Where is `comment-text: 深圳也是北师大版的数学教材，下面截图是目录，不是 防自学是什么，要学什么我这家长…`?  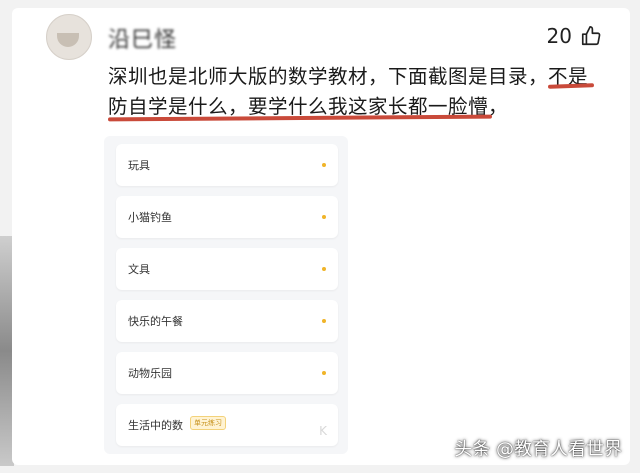 comment-text: 深圳也是北师大版的数学教材，下面截图是目录，不是 防自学是什么，要学什么我这家长… is located at coordinates (358, 92).